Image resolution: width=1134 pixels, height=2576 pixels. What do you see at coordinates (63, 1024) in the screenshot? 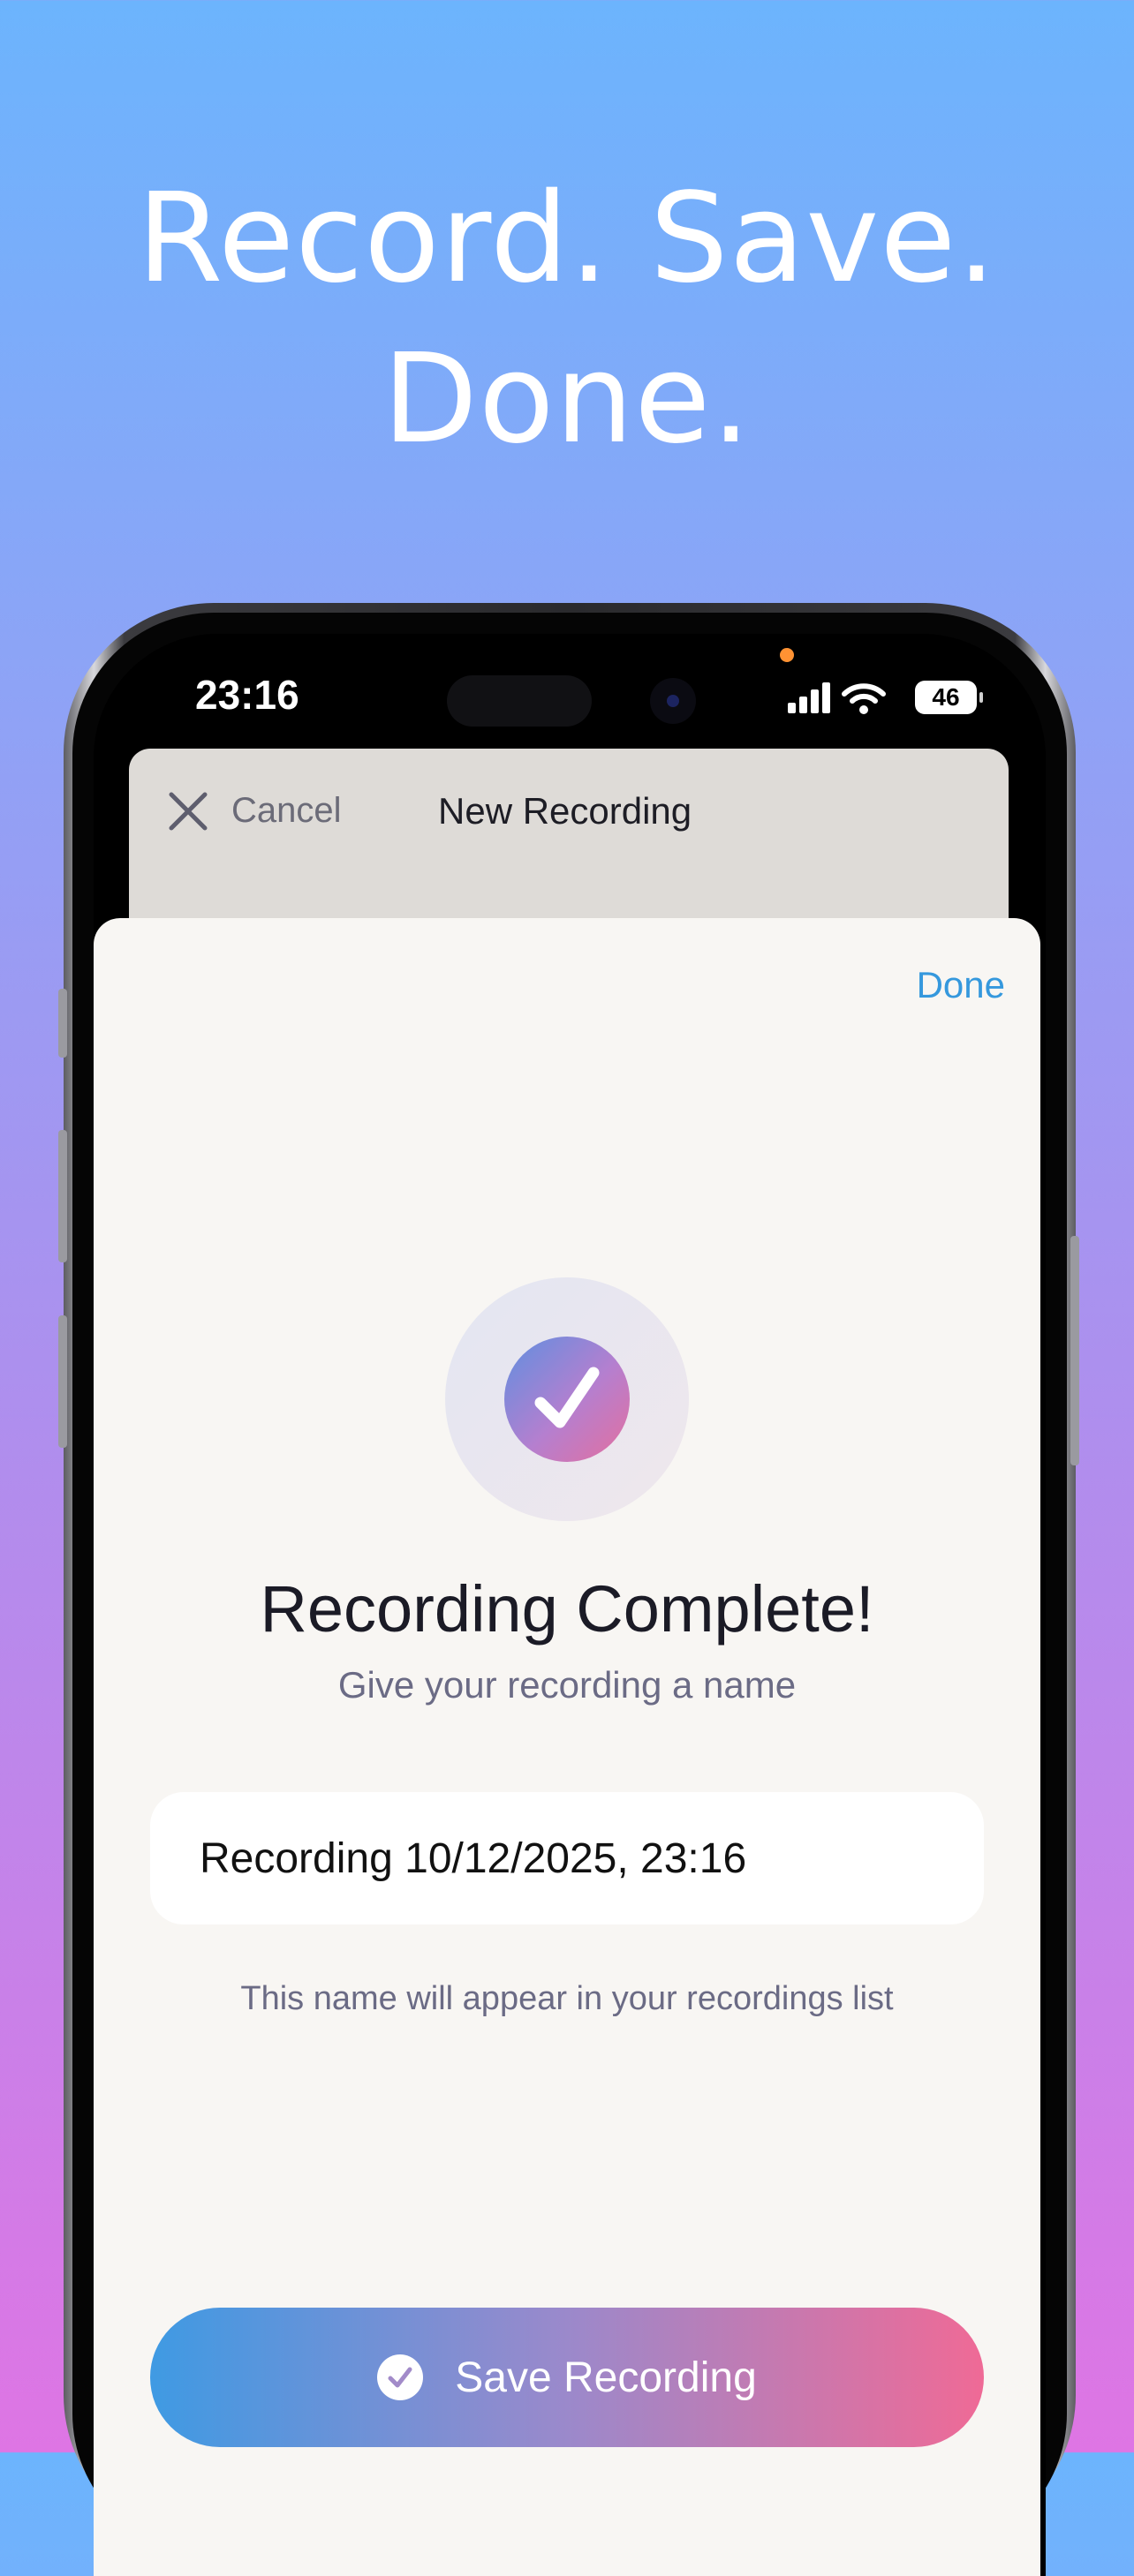
I see `mute-switch` at bounding box center [63, 1024].